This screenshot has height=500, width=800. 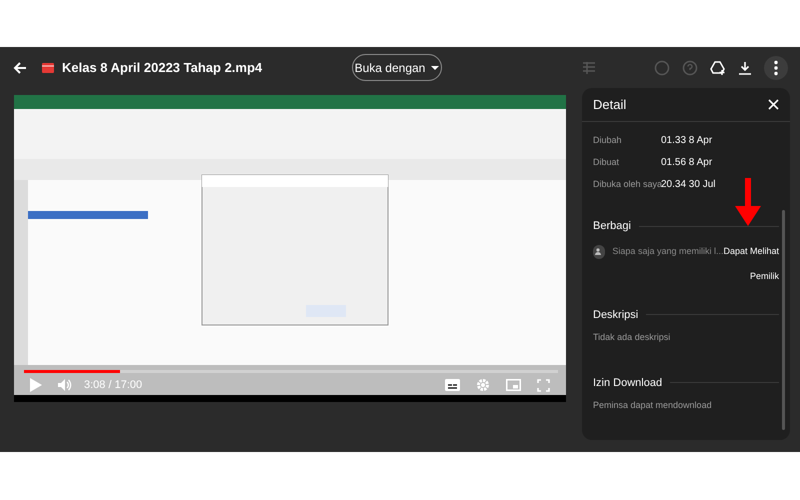 What do you see at coordinates (606, 162) in the screenshot?
I see `property-label: Dibuat` at bounding box center [606, 162].